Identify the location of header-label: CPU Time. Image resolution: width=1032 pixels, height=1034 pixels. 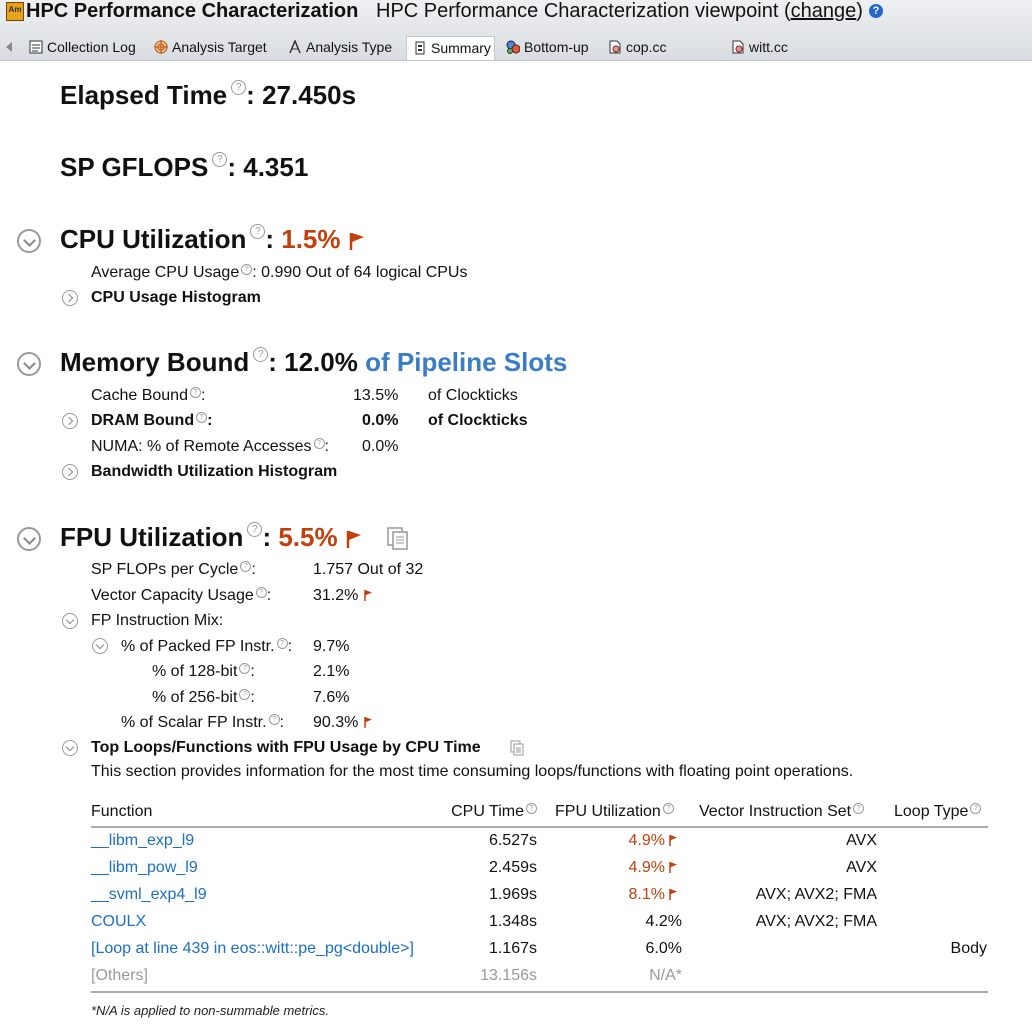
(487, 811).